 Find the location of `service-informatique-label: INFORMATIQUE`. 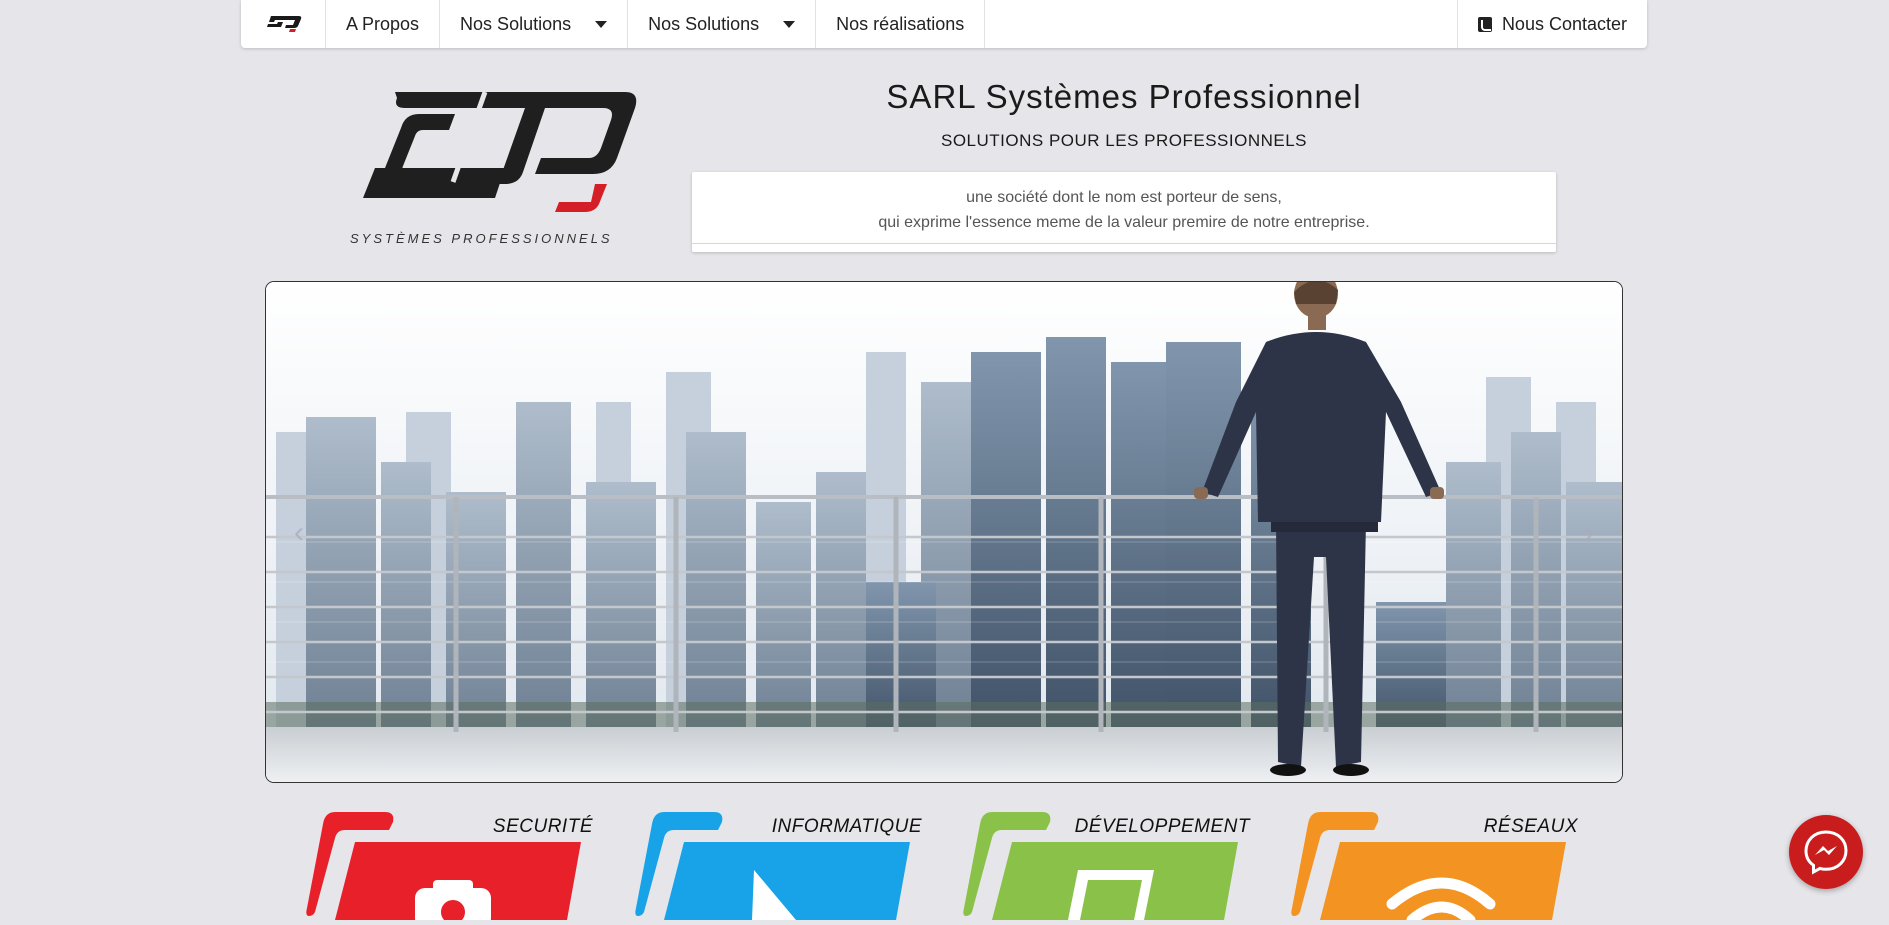

service-informatique-label: INFORMATIQUE is located at coordinates (846, 826).